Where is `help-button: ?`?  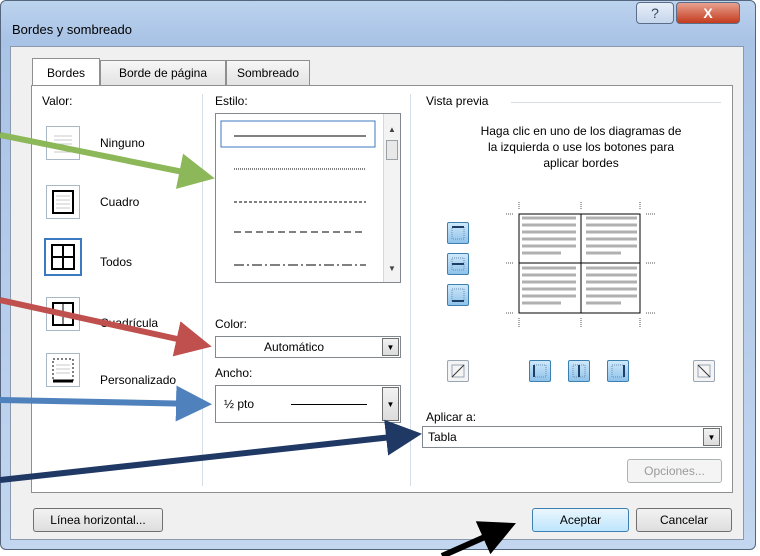
help-button: ? is located at coordinates (655, 13).